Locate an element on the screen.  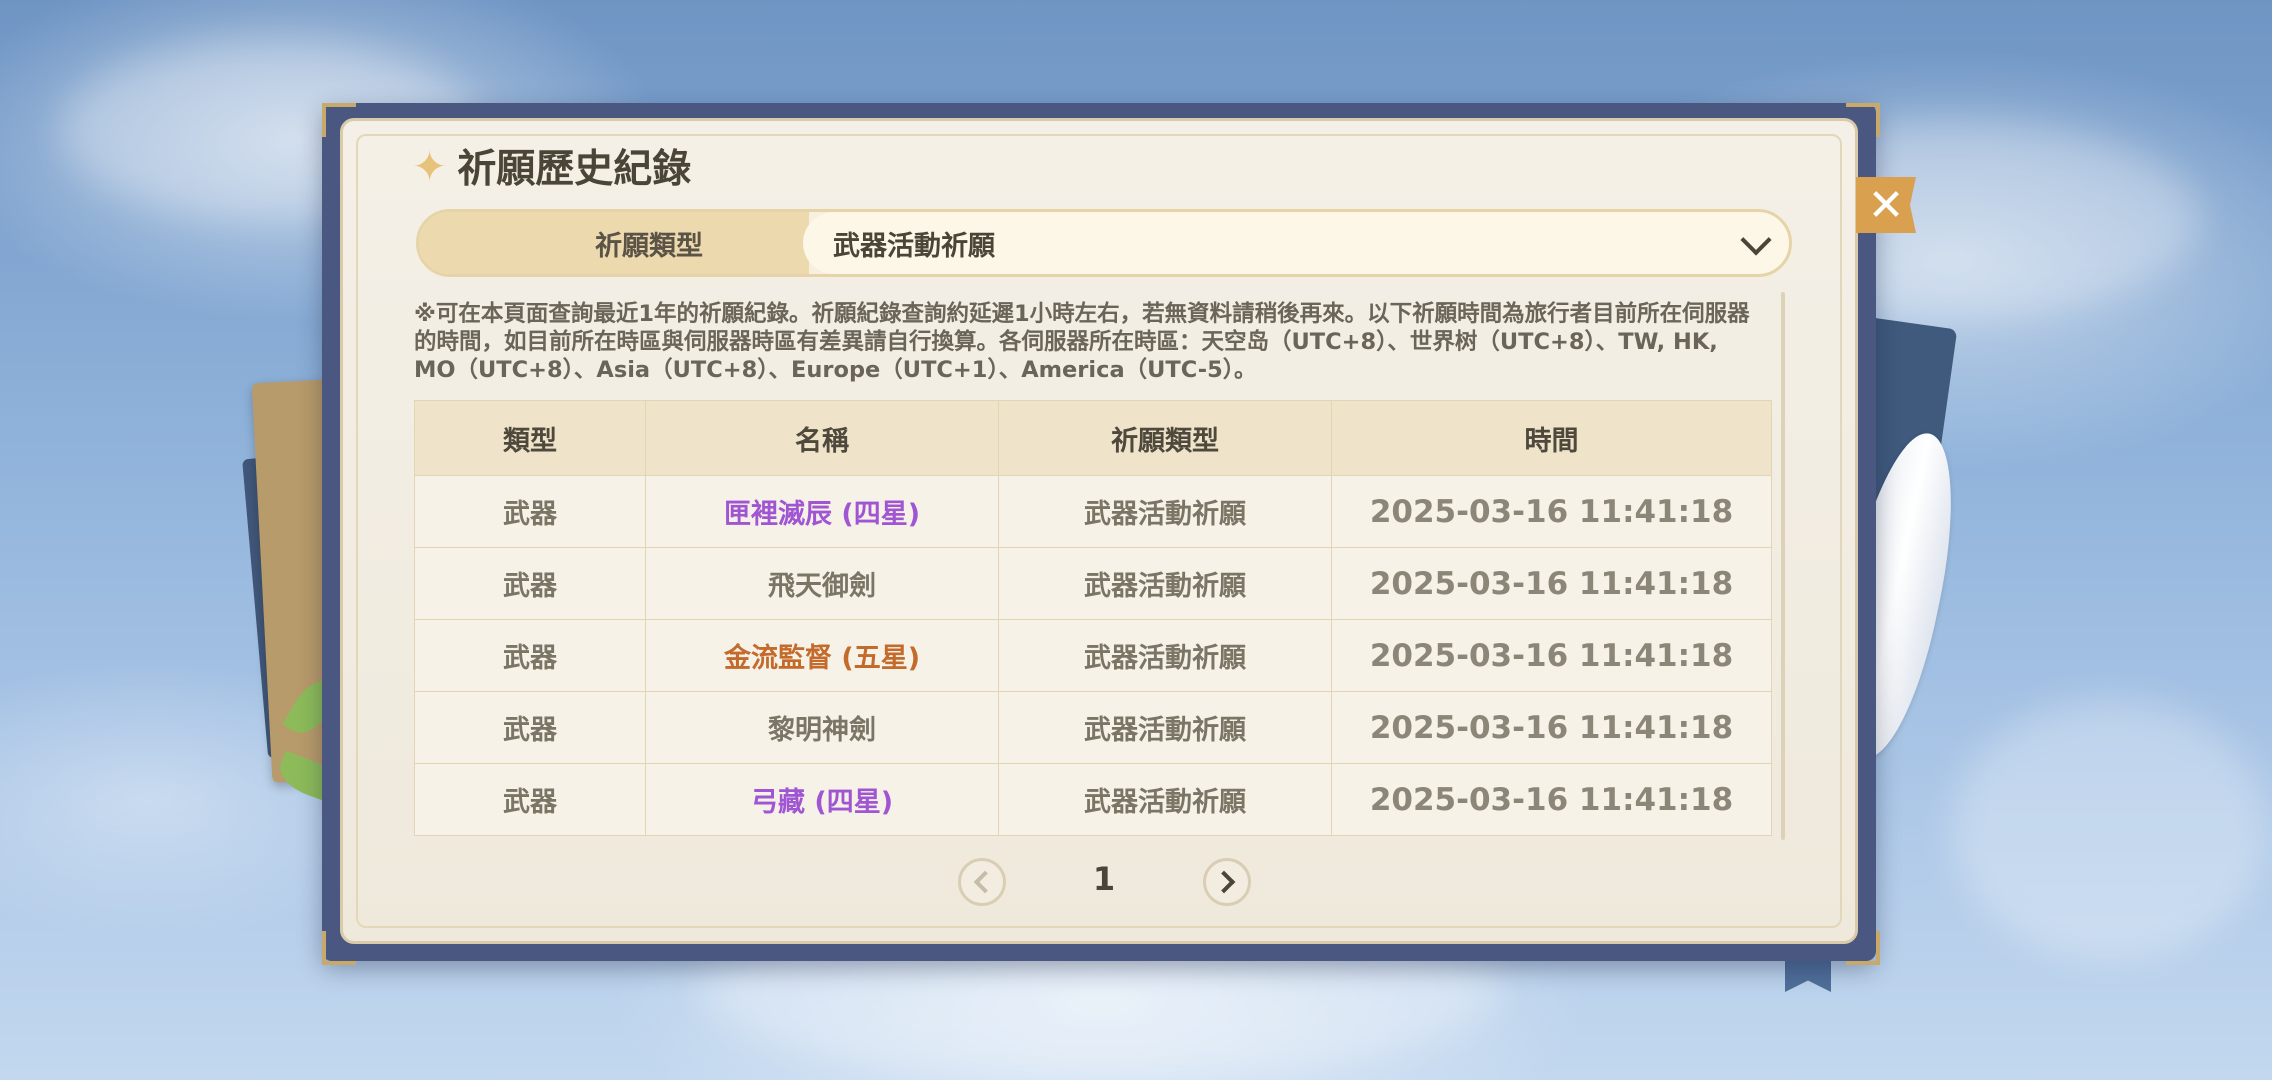
wish-type-label: 祈願類型 is located at coordinates (614, 243).